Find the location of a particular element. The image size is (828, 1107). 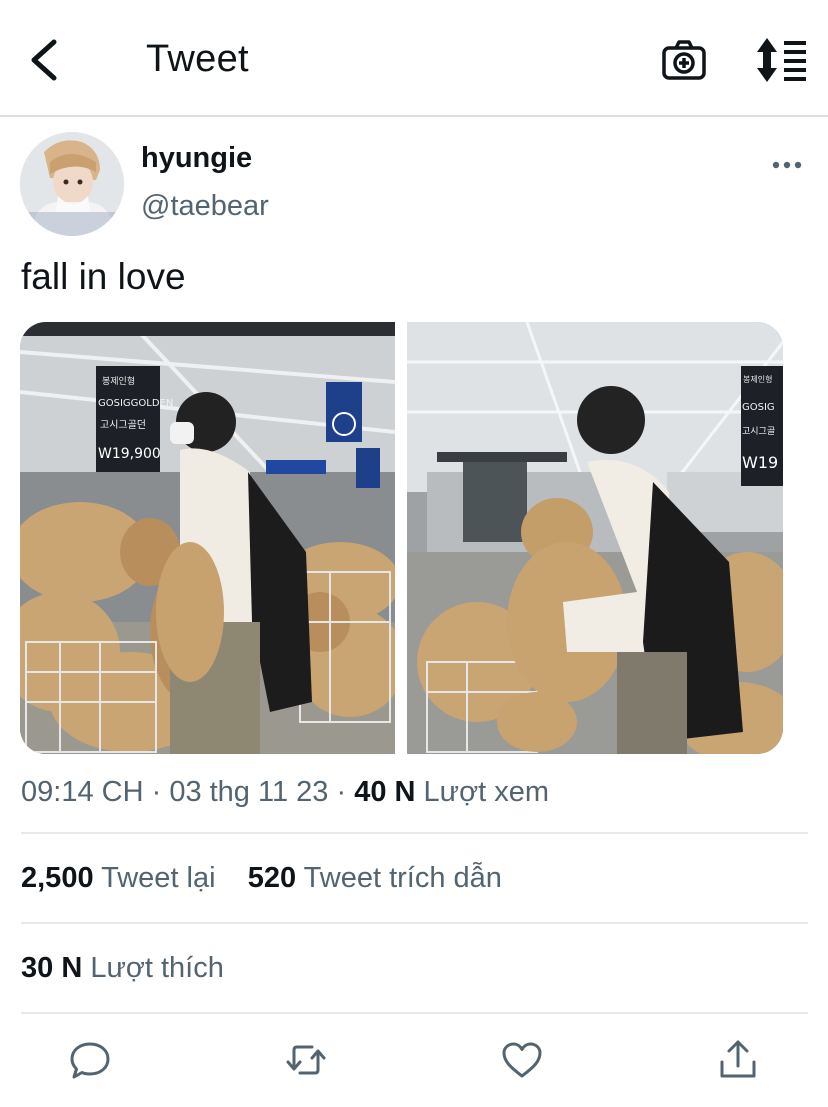

share-icon is located at coordinates (738, 1059).